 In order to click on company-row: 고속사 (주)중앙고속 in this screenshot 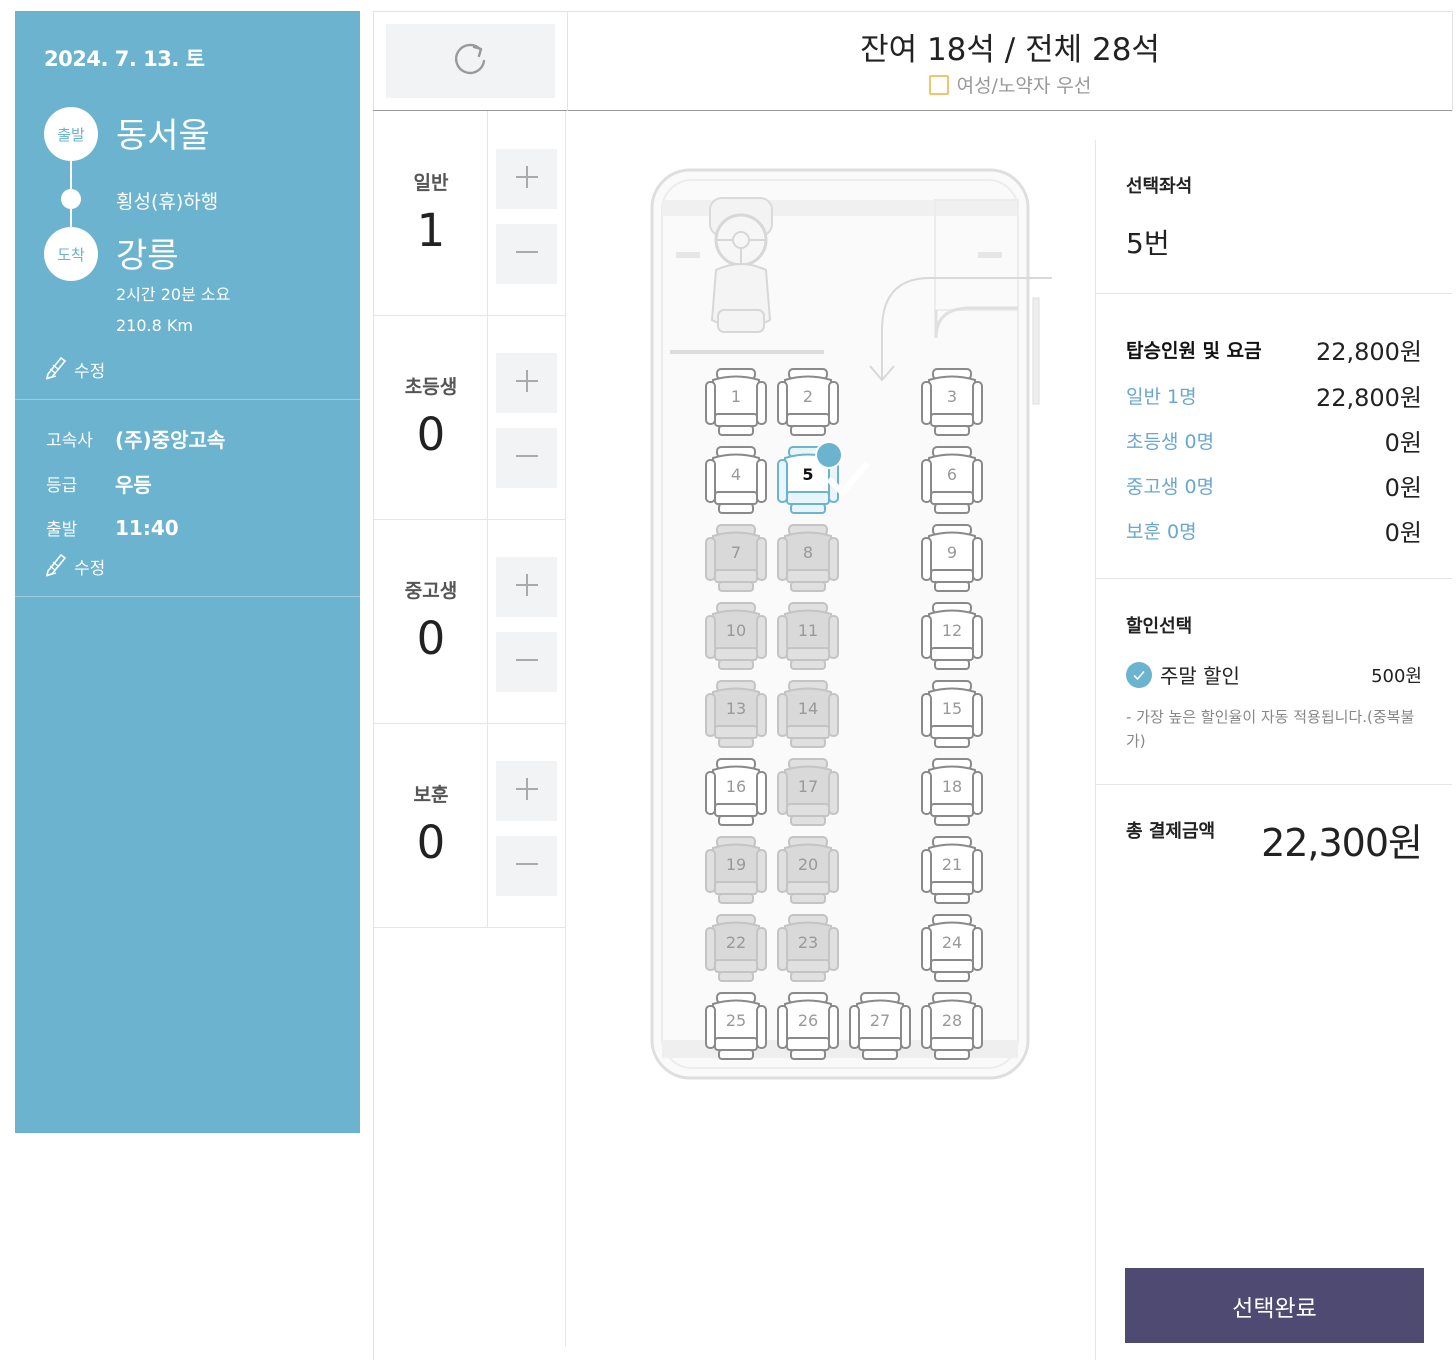, I will do `click(135, 438)`.